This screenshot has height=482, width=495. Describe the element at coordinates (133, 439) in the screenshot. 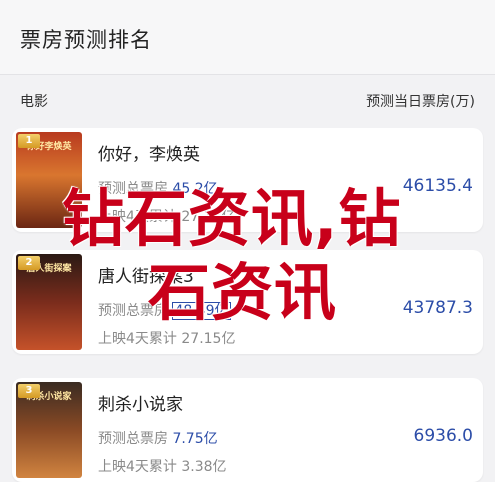

I see `forecast-total-label: 预测总票房` at that location.